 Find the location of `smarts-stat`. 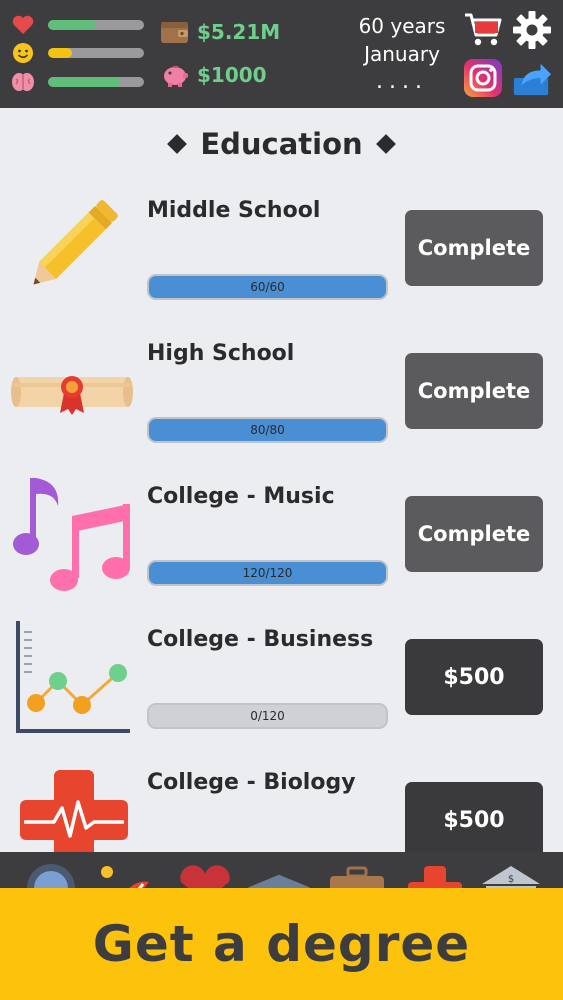

smarts-stat is located at coordinates (77, 82).